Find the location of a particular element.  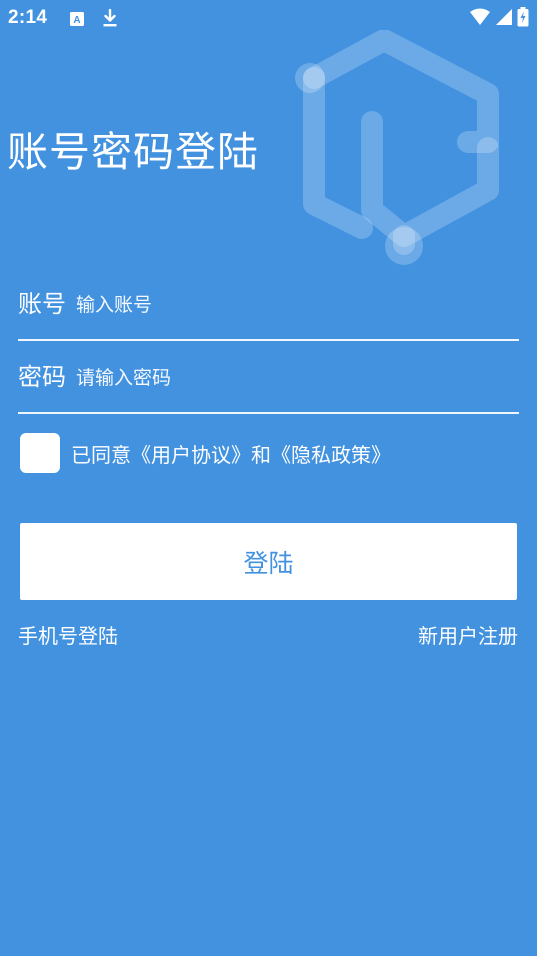

account-field-row: 账号 is located at coordinates (268, 315).